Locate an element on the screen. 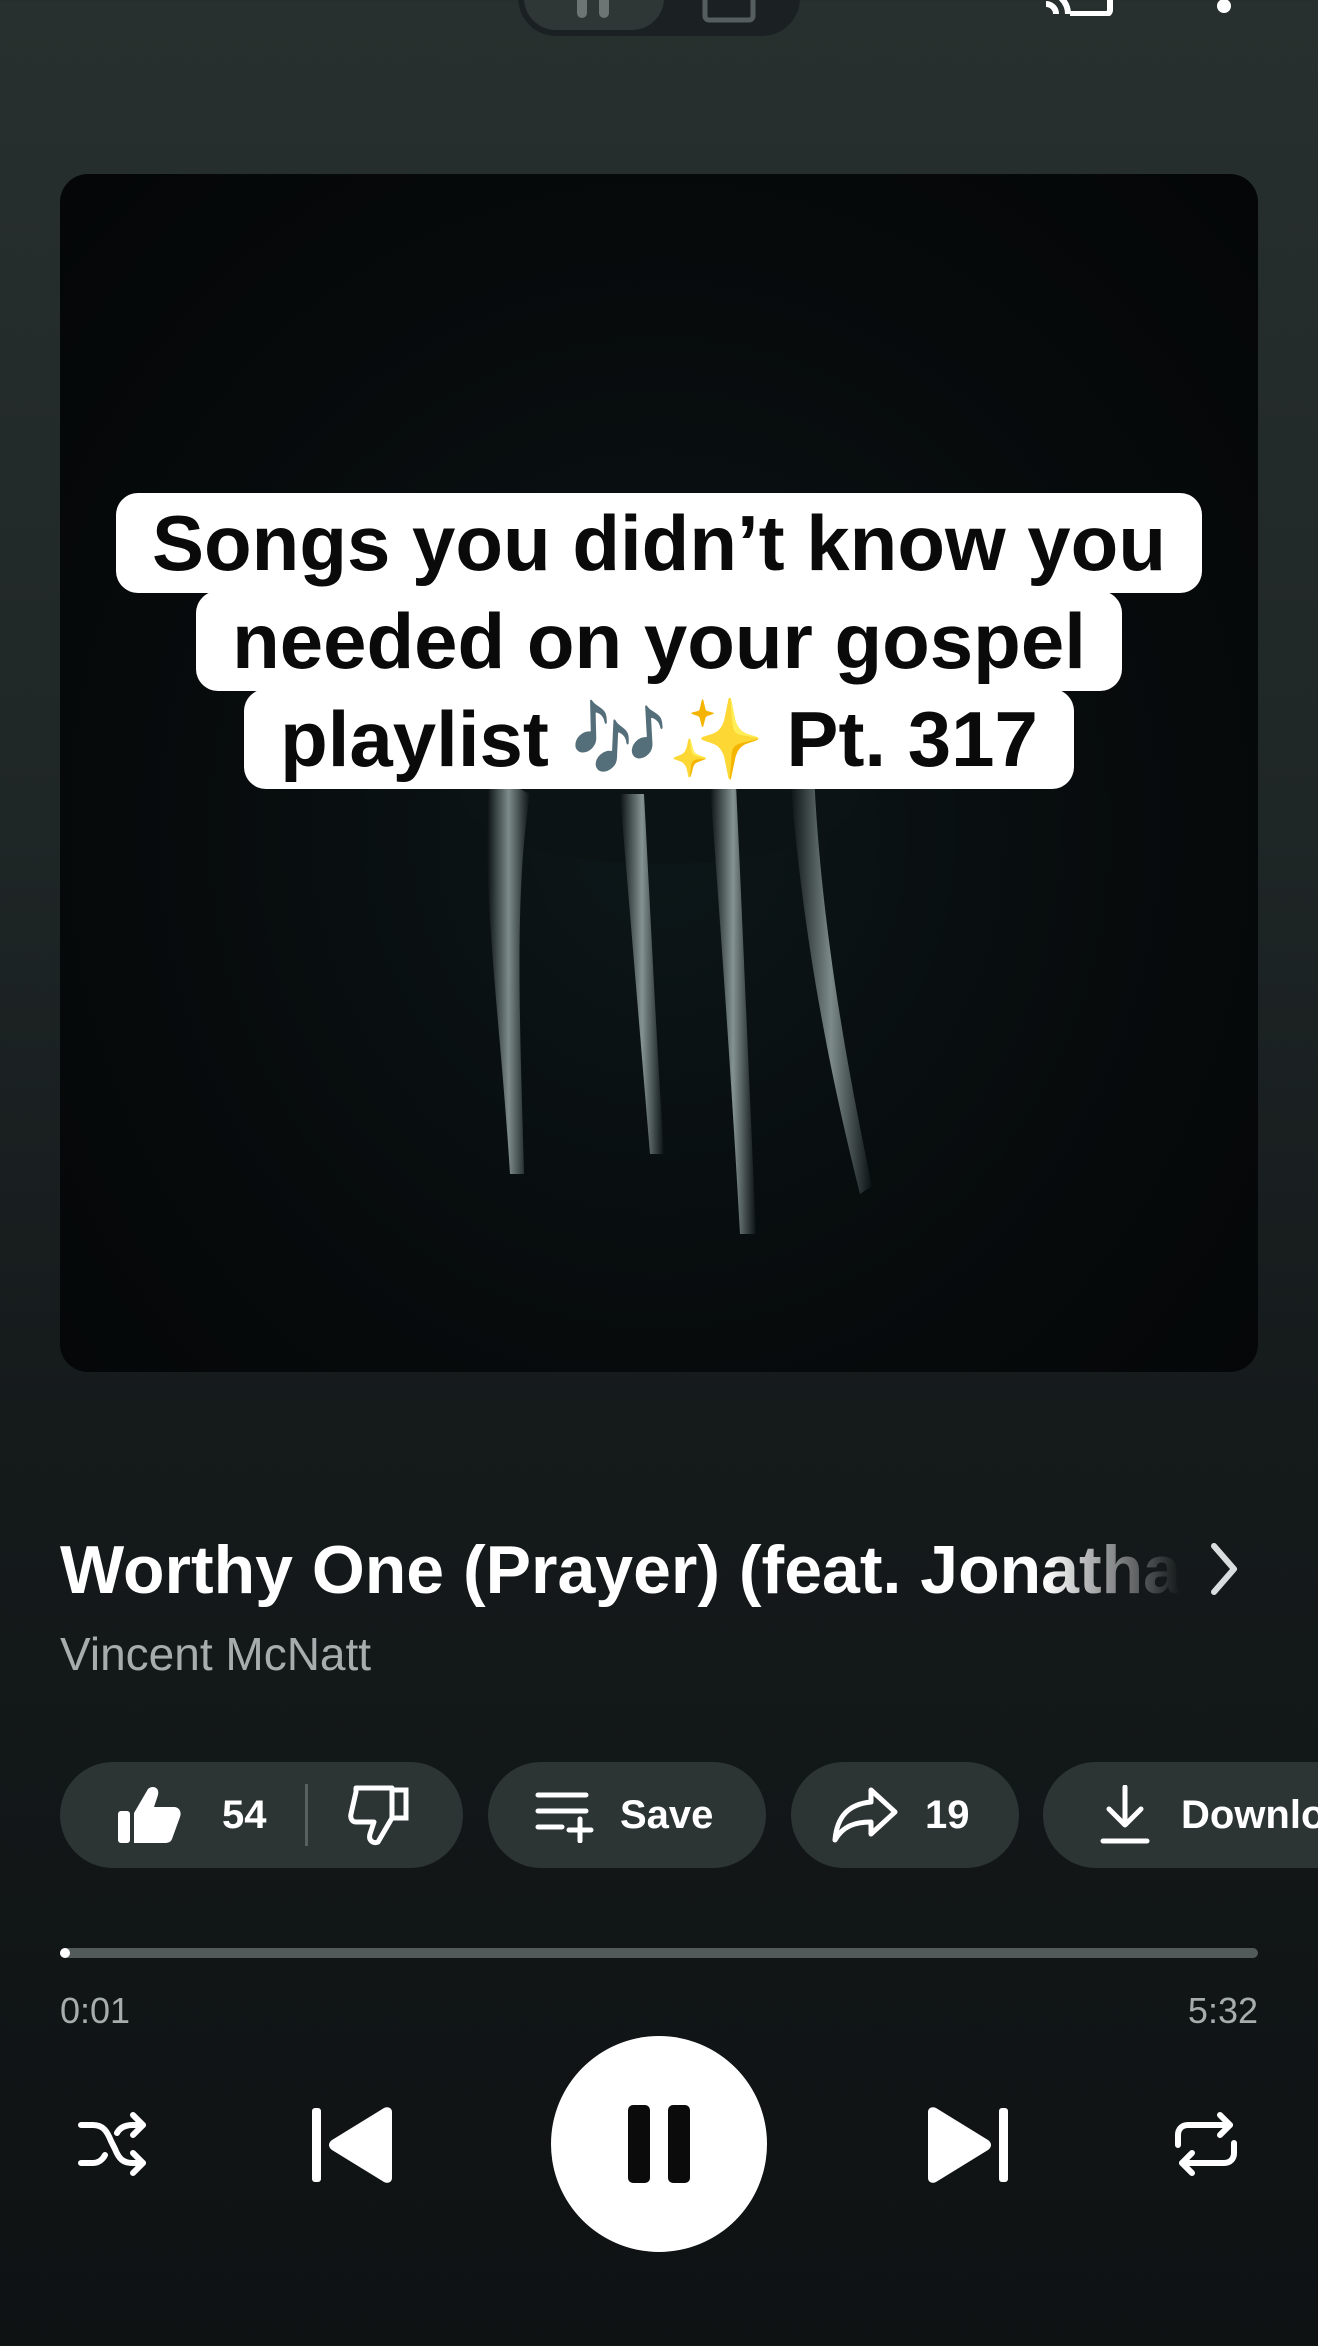 This screenshot has height=2346, width=1318. playlist-add-icon is located at coordinates (564, 1817).